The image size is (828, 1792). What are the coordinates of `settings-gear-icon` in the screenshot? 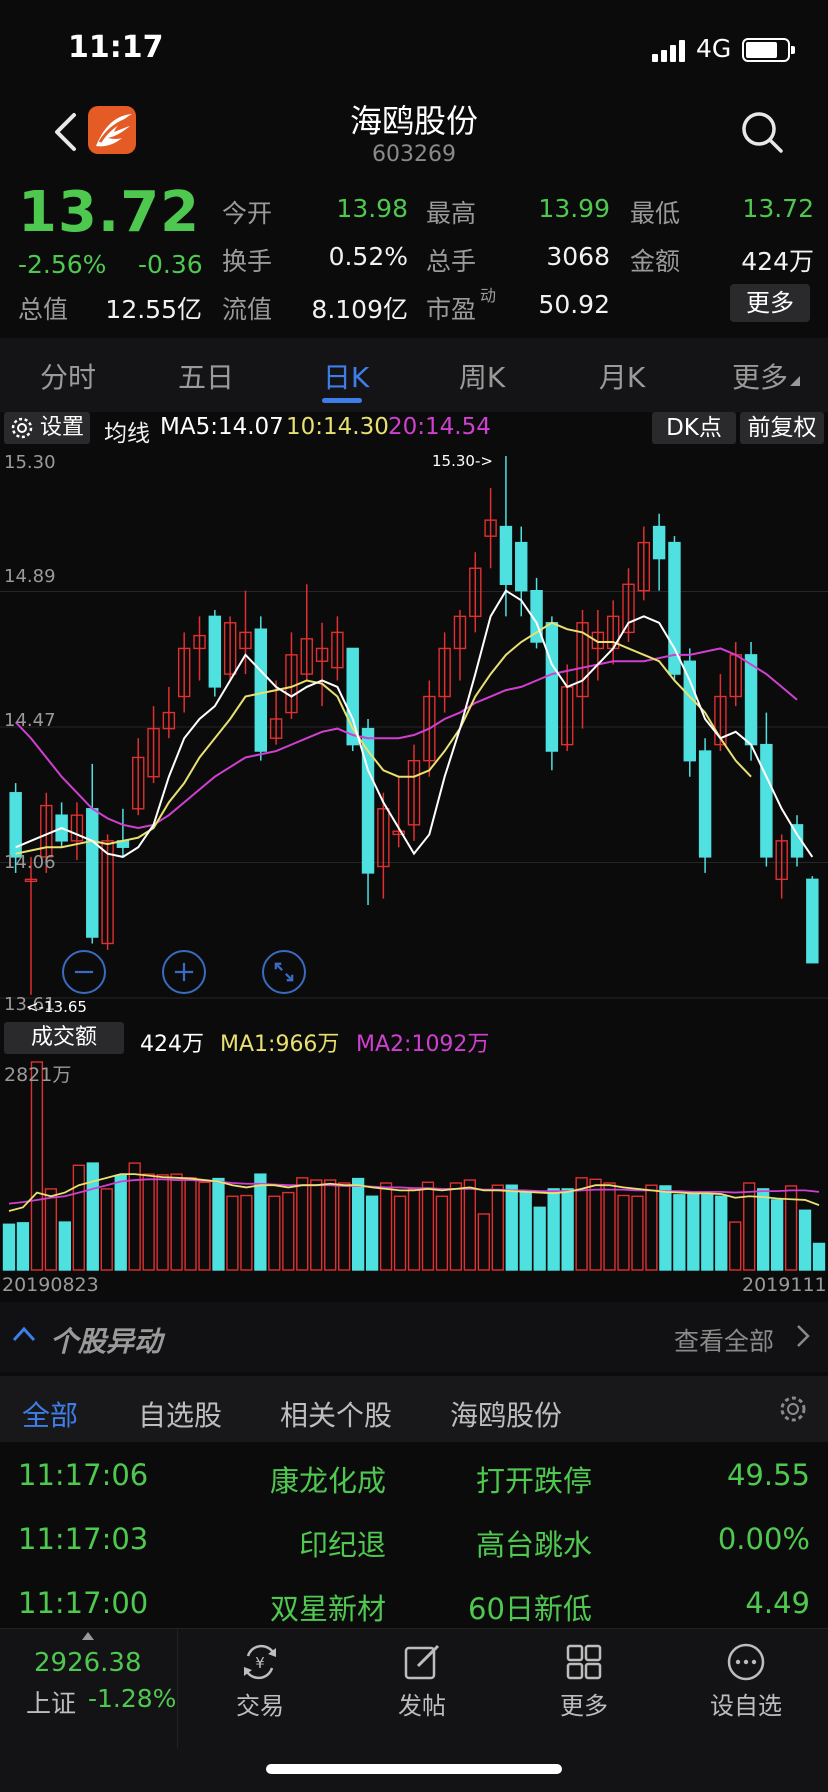 It's located at (793, 1409).